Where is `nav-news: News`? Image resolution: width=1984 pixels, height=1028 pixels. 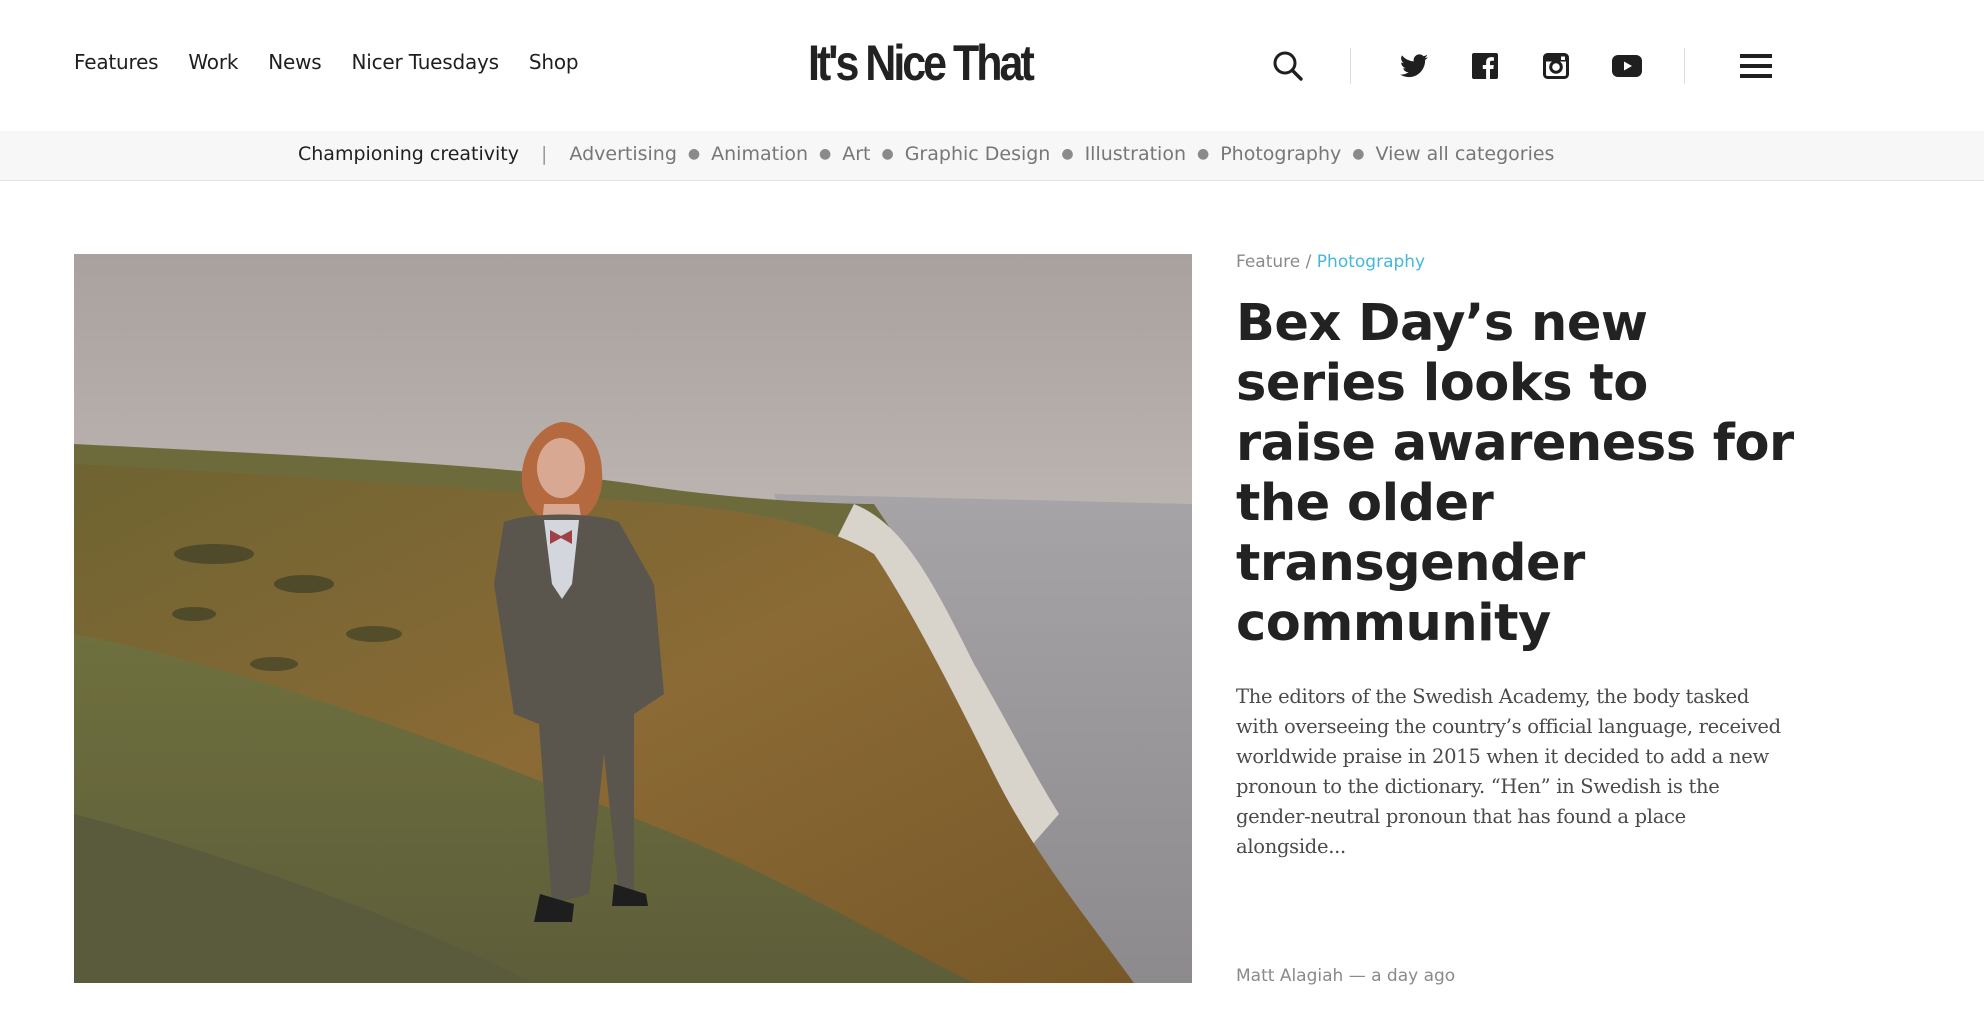 nav-news: News is located at coordinates (294, 62).